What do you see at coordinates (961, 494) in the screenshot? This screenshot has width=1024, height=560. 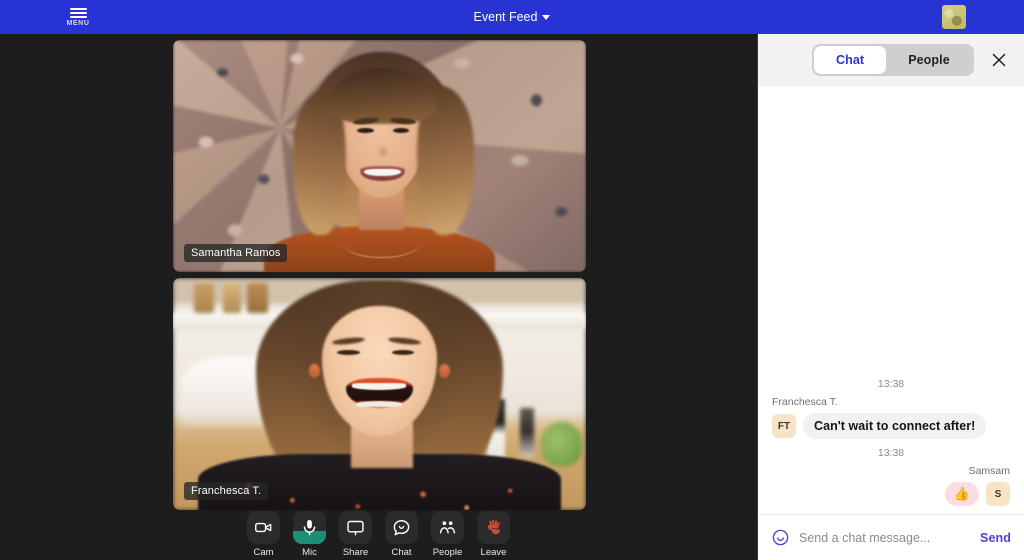 I see `message-bubble-emoji: 👍` at bounding box center [961, 494].